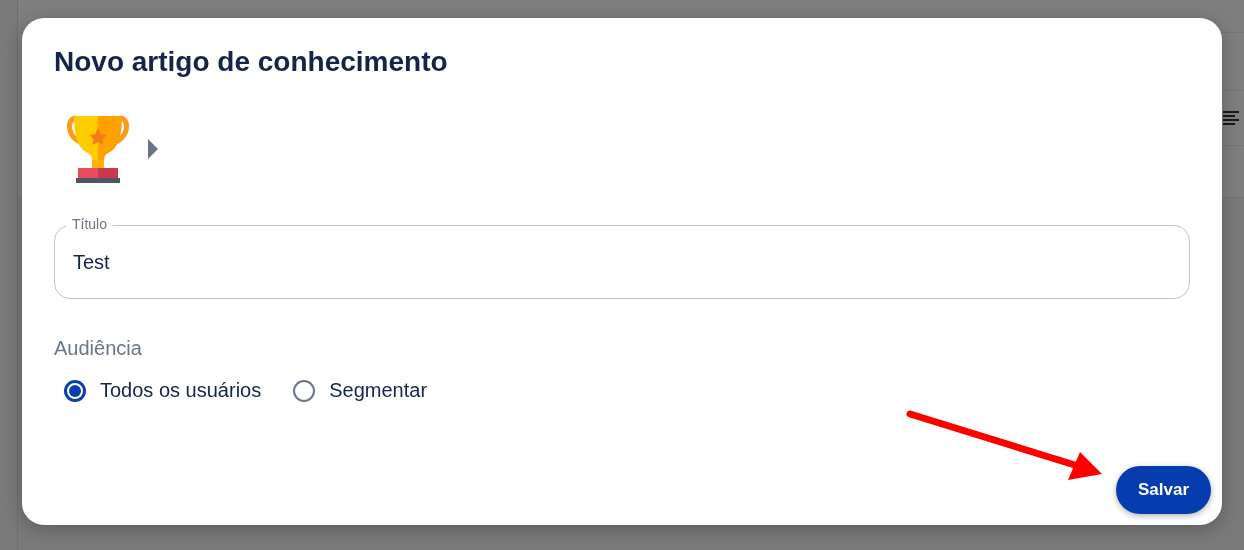 The width and height of the screenshot is (1244, 550). Describe the element at coordinates (1163, 490) in the screenshot. I see `save-button: Salvar` at that location.